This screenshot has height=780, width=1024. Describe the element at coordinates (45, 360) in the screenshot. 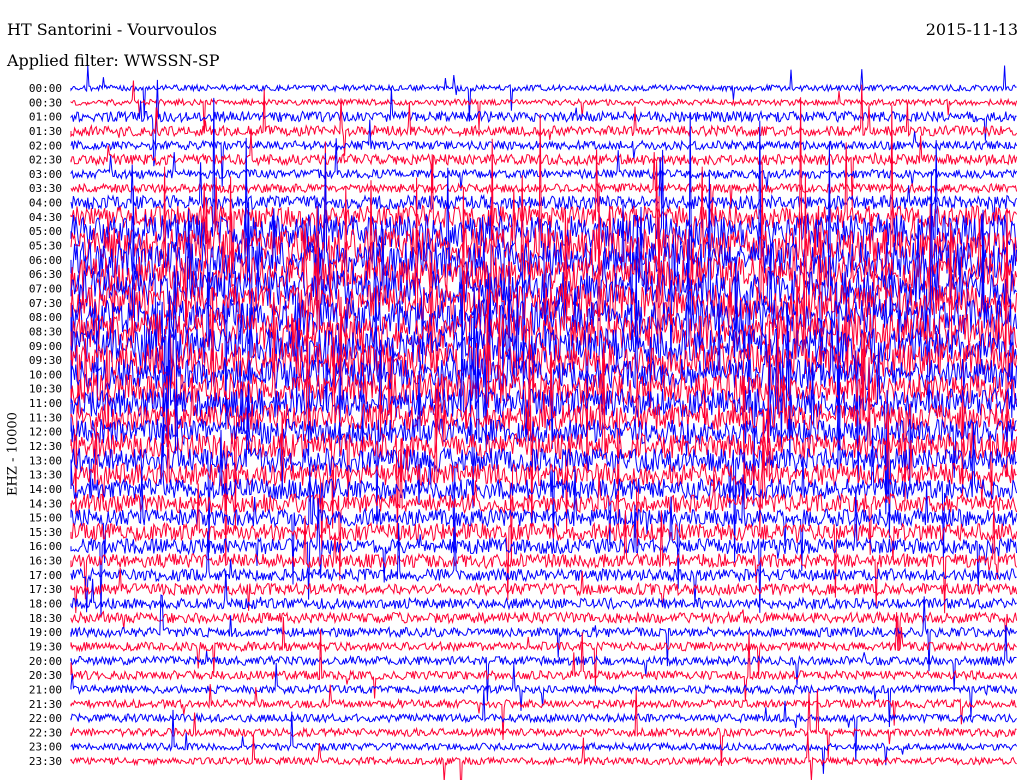

I see `row-time-label: 09:30` at that location.